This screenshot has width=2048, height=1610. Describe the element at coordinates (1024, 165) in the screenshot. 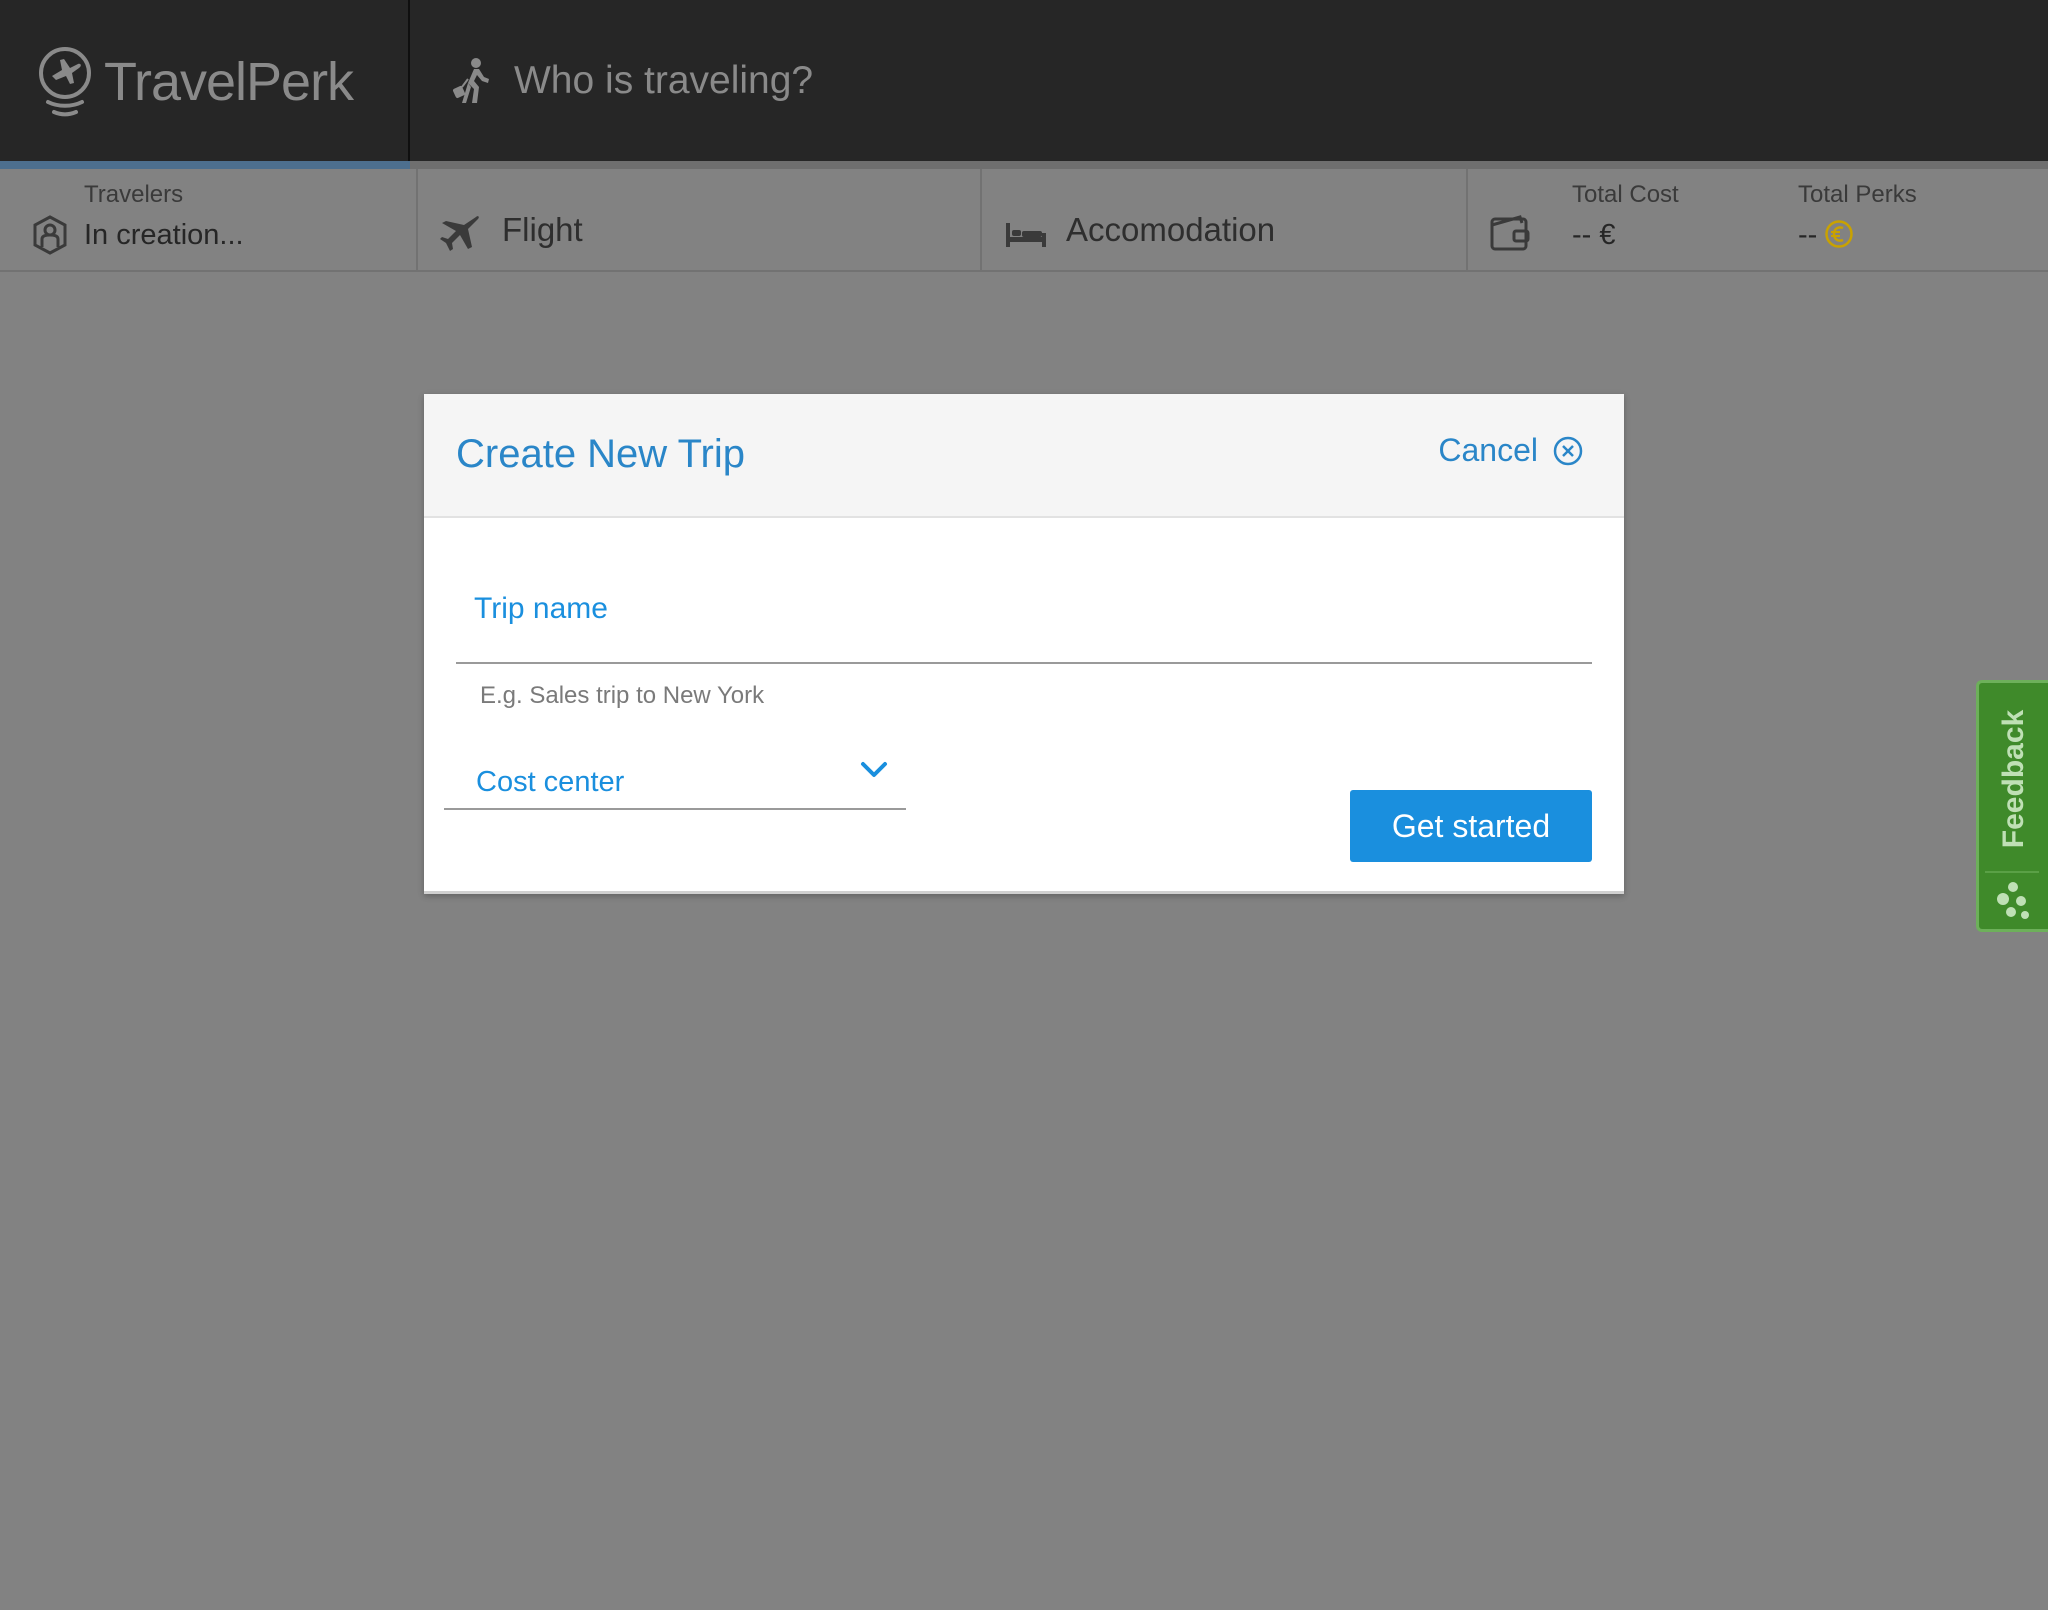

I see `progress-bar` at that location.